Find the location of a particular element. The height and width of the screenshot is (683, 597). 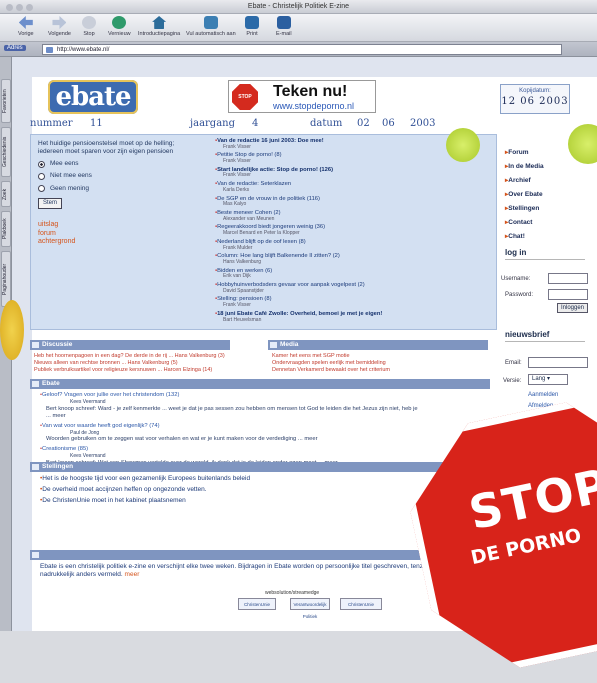

stop-button: Stop is located at coordinates (89, 26).